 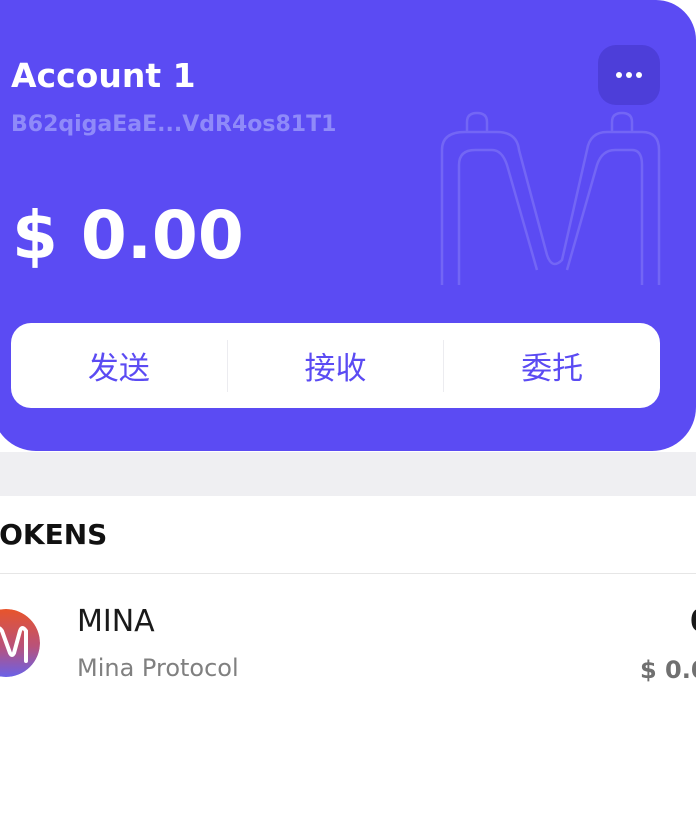 I want to click on more-button, so click(x=629, y=75).